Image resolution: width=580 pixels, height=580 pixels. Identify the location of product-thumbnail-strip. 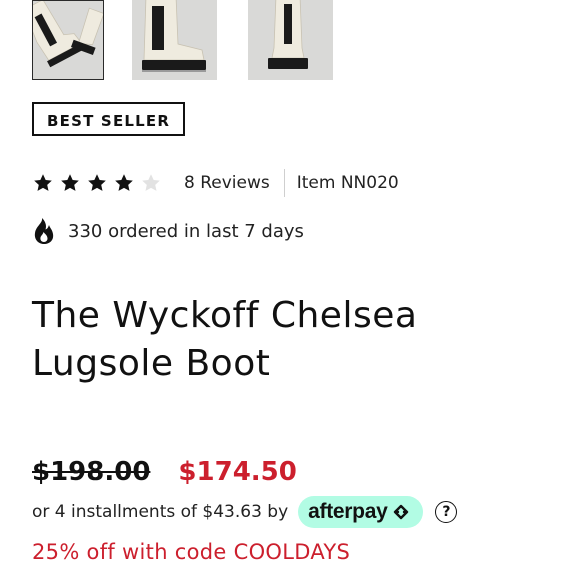
(290, 41).